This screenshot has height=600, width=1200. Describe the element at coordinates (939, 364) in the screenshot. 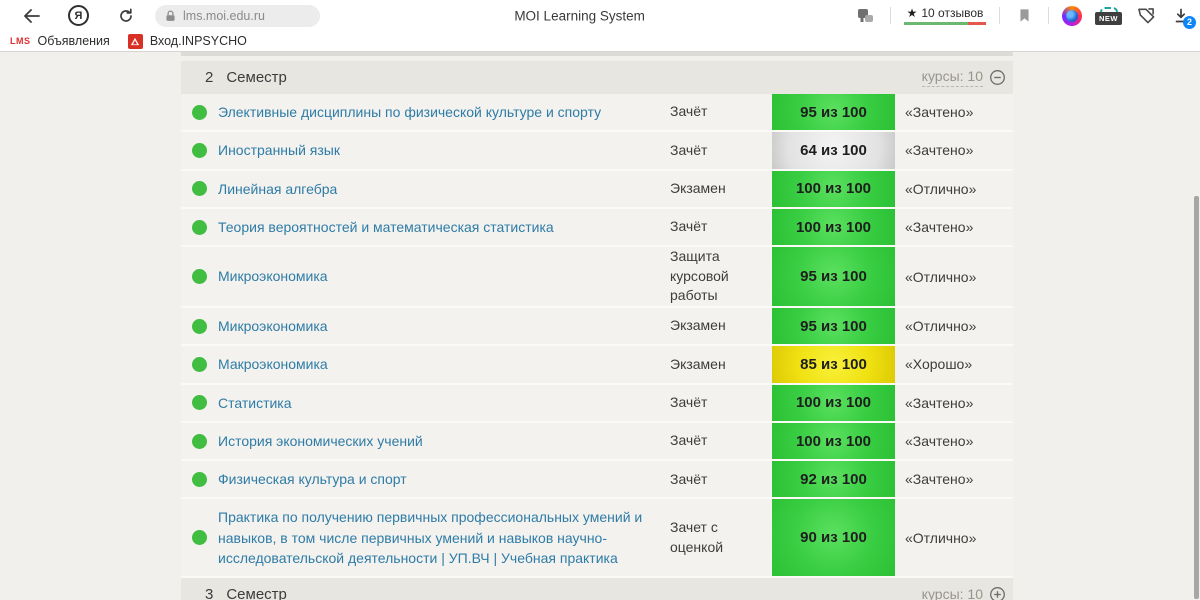

I see `grade-text: «Хорошо»` at that location.